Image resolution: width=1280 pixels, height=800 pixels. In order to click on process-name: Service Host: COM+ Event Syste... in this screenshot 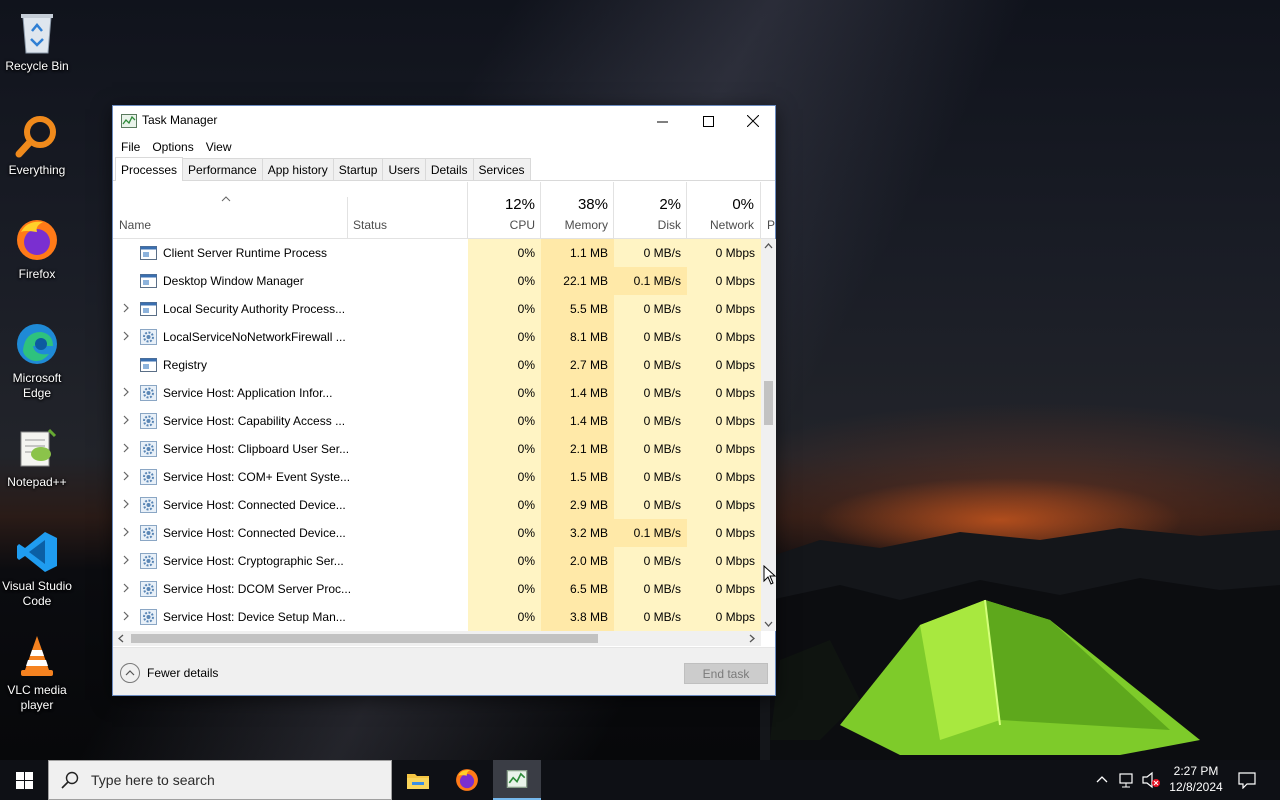, I will do `click(257, 477)`.